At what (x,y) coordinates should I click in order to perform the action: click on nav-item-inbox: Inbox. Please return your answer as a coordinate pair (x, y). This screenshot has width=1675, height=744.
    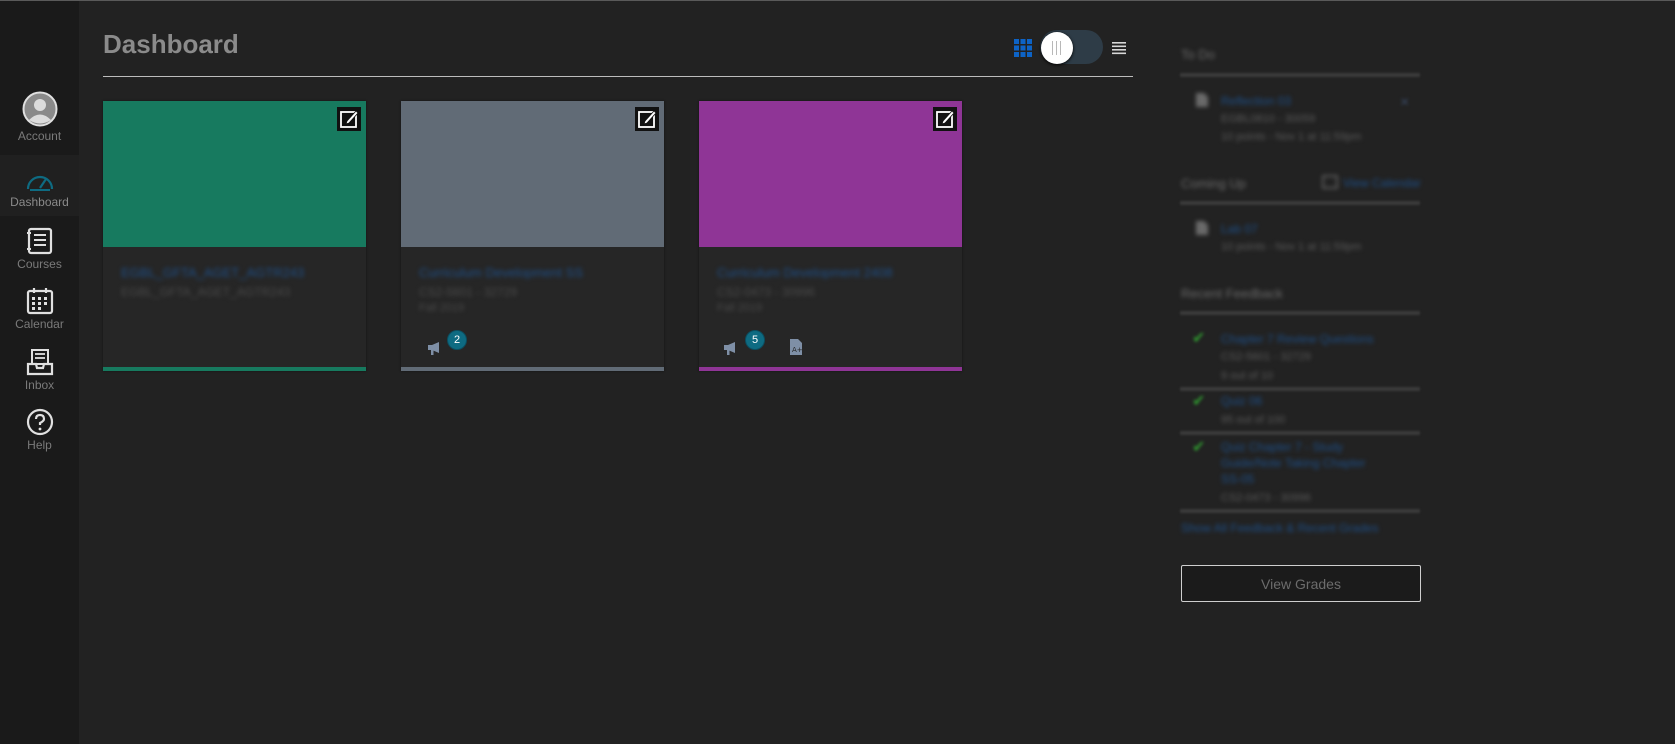
    Looking at the image, I should click on (39, 375).